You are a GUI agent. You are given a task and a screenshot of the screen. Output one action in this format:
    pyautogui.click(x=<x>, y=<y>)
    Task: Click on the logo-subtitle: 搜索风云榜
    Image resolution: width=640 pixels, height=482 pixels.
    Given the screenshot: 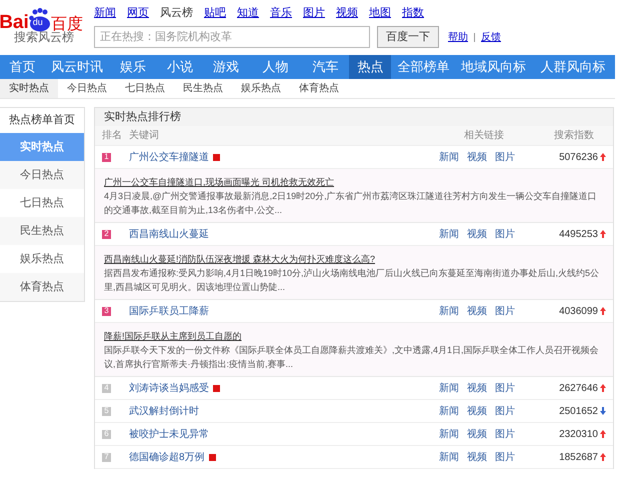 What is the action you would take?
    pyautogui.click(x=44, y=37)
    